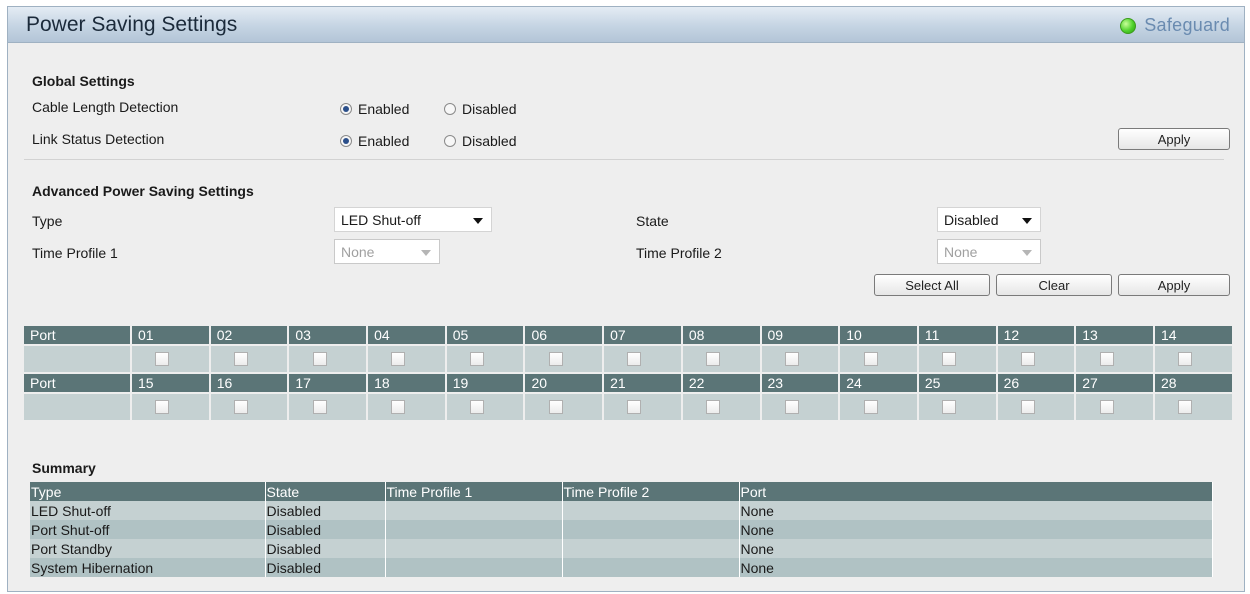  Describe the element at coordinates (374, 109) in the screenshot. I see `cable-length-enabled-radio: Enabled` at that location.